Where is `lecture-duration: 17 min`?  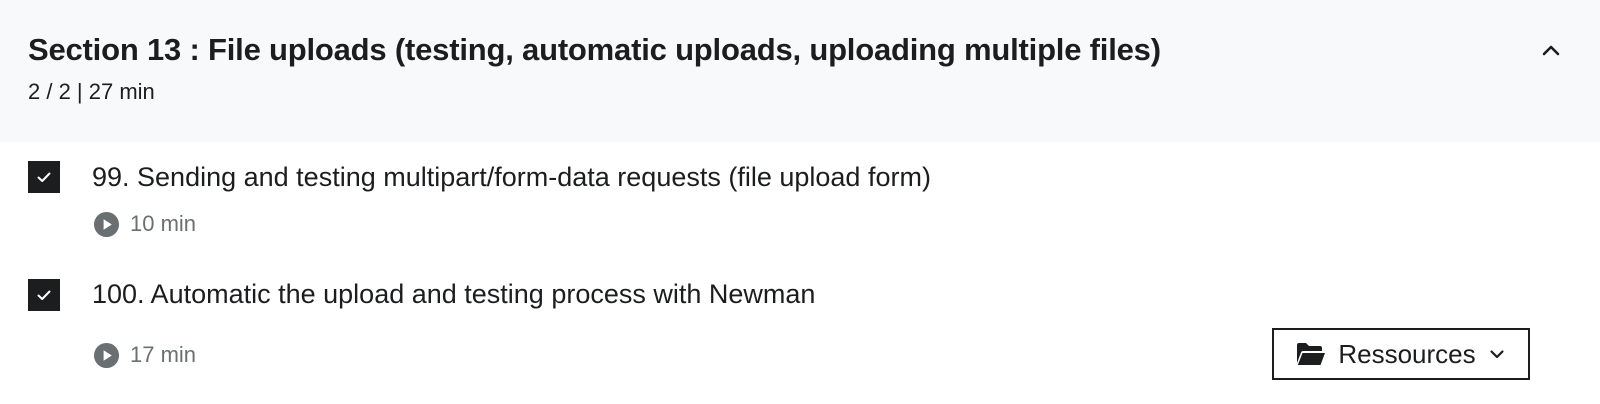 lecture-duration: 17 min is located at coordinates (144, 355).